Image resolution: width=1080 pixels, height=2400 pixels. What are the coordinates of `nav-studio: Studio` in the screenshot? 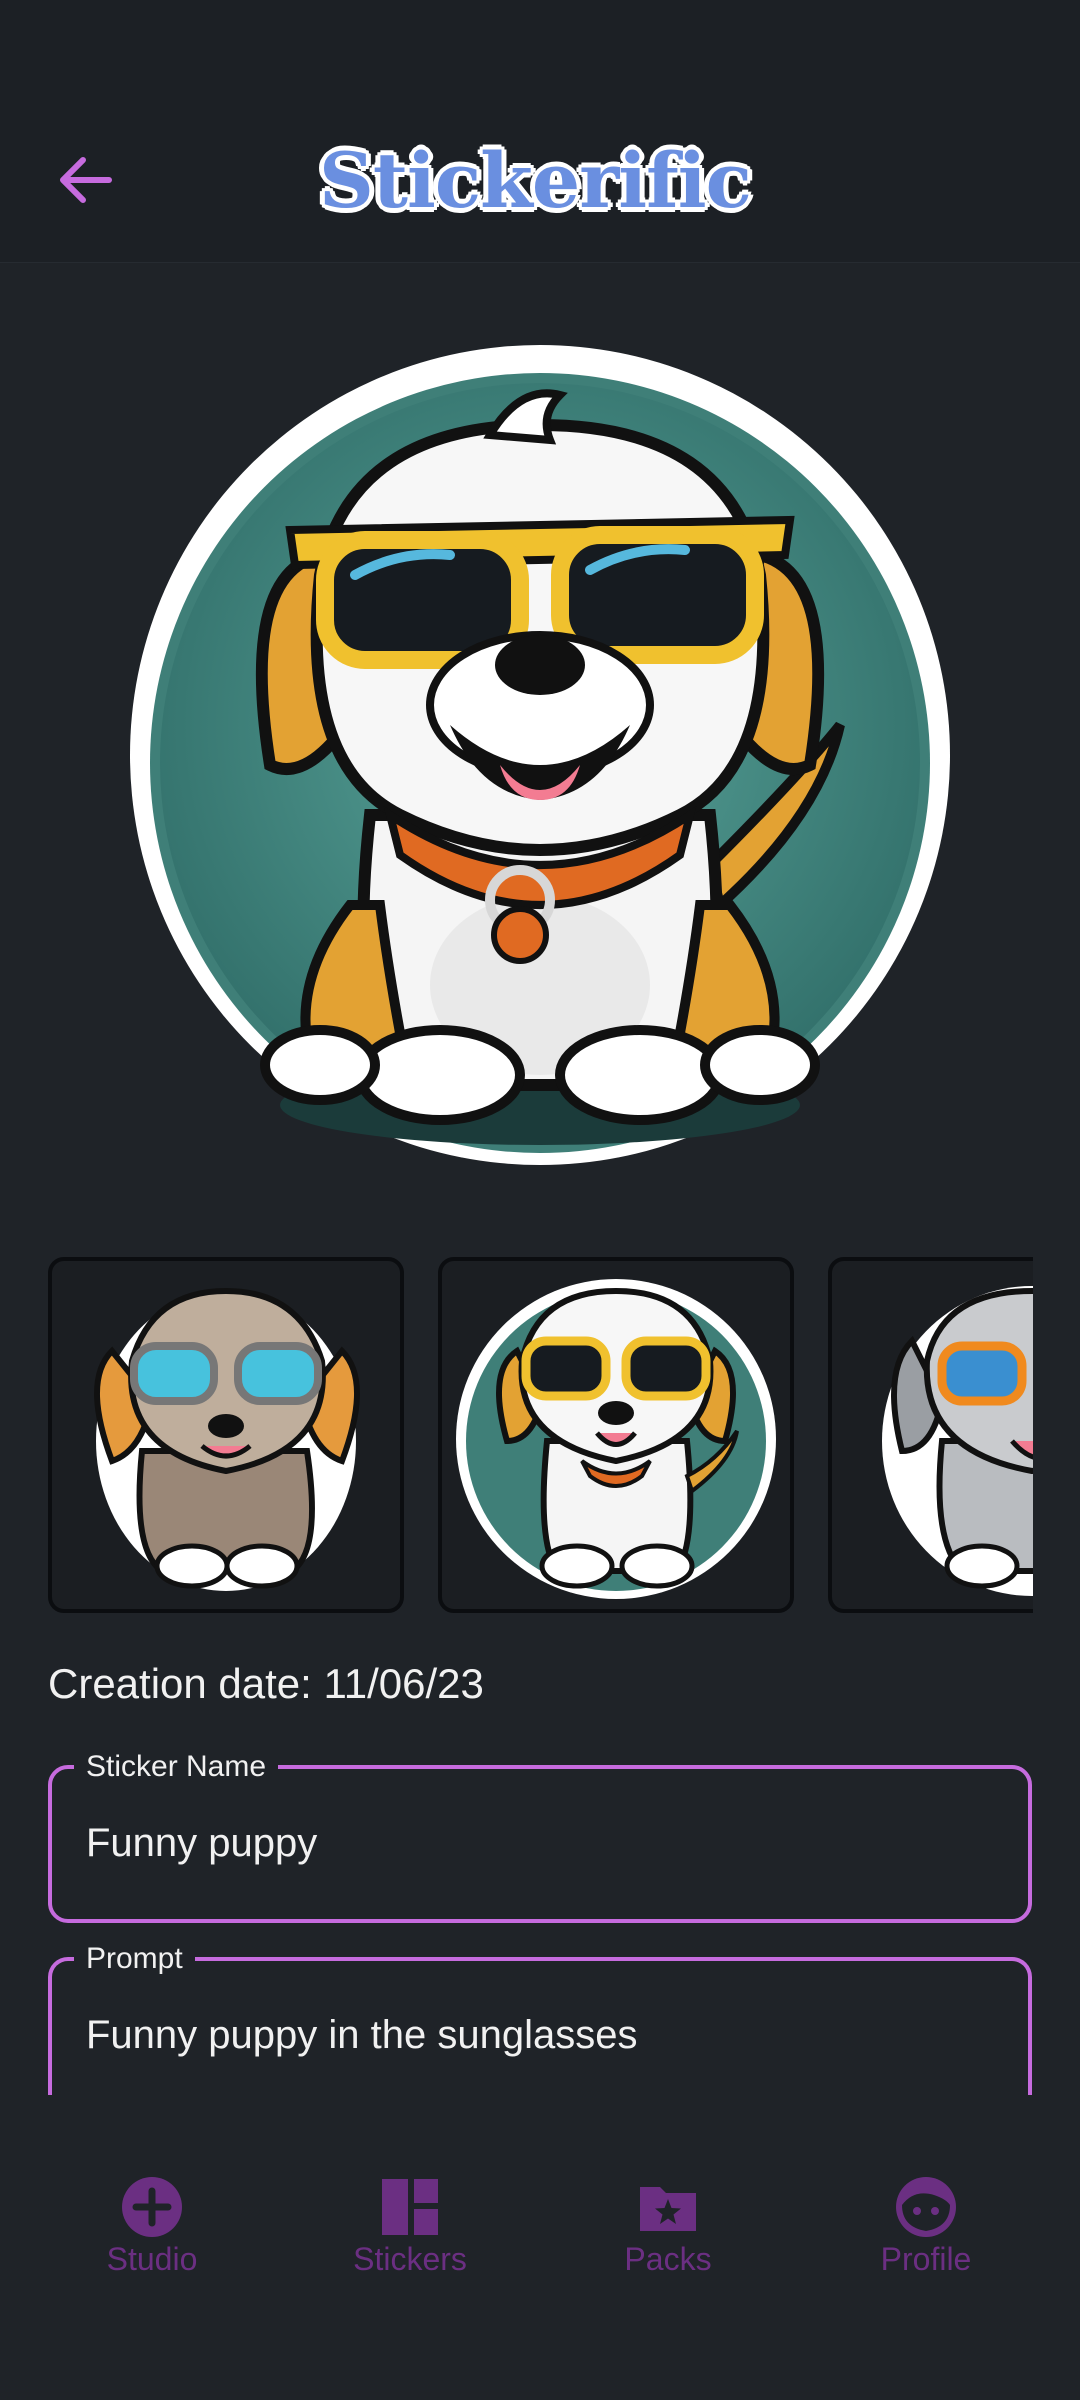 It's located at (152, 2240).